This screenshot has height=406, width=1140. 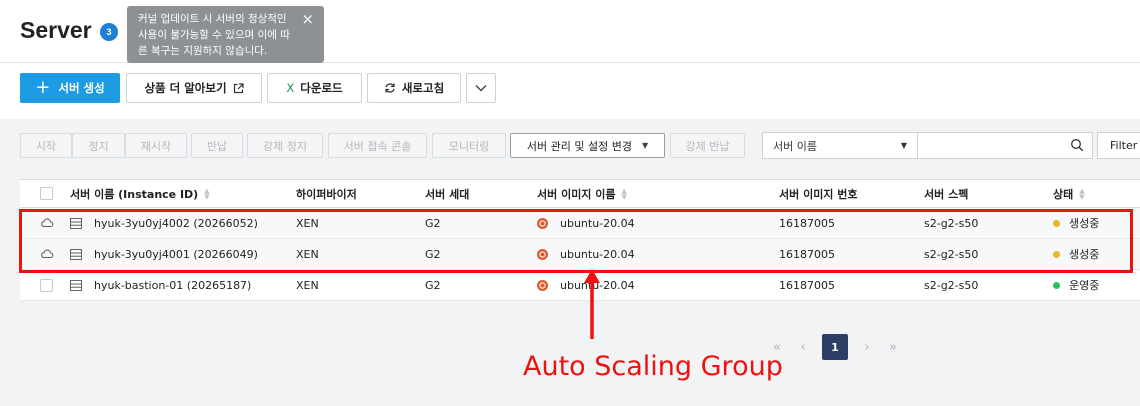 What do you see at coordinates (592, 304) in the screenshot?
I see `annotation-arrow-icon` at bounding box center [592, 304].